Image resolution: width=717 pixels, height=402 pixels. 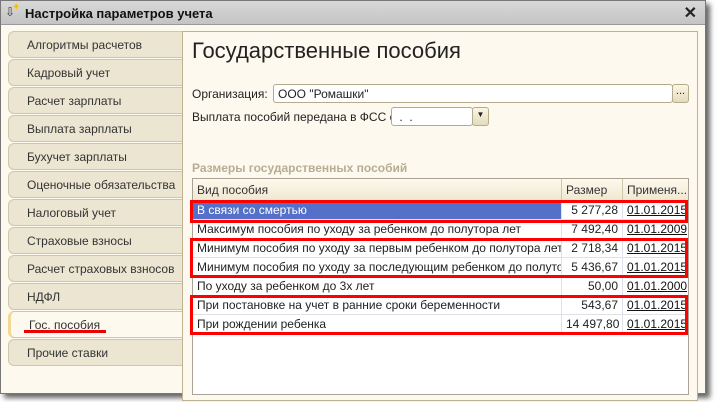 I want to click on tab-insurance-calc: Расчет страховых взносов, so click(x=95, y=268).